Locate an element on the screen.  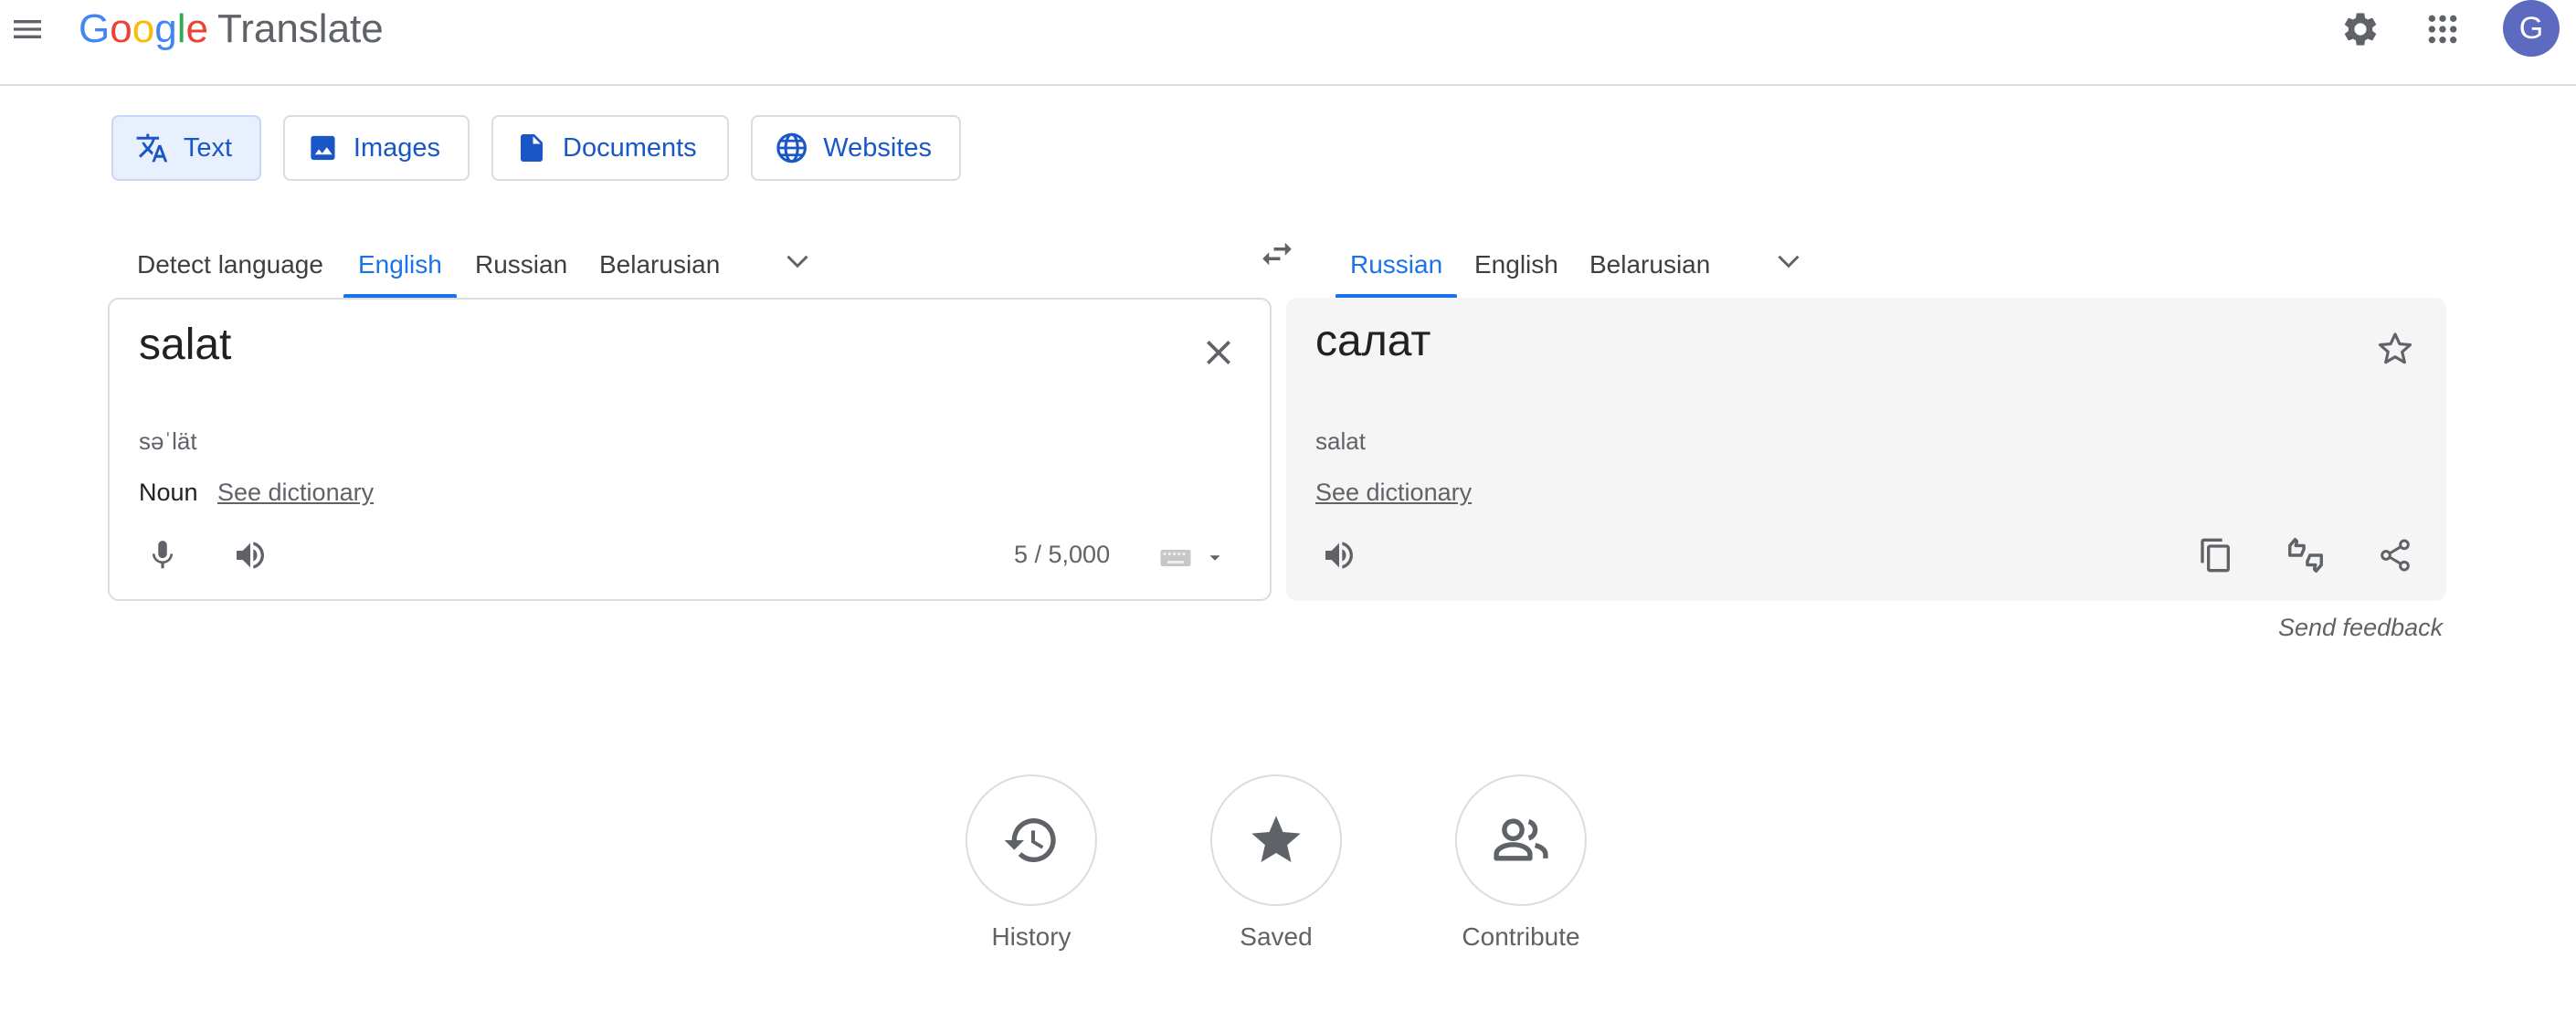
thumbs-up-down-icon is located at coordinates (2305, 555).